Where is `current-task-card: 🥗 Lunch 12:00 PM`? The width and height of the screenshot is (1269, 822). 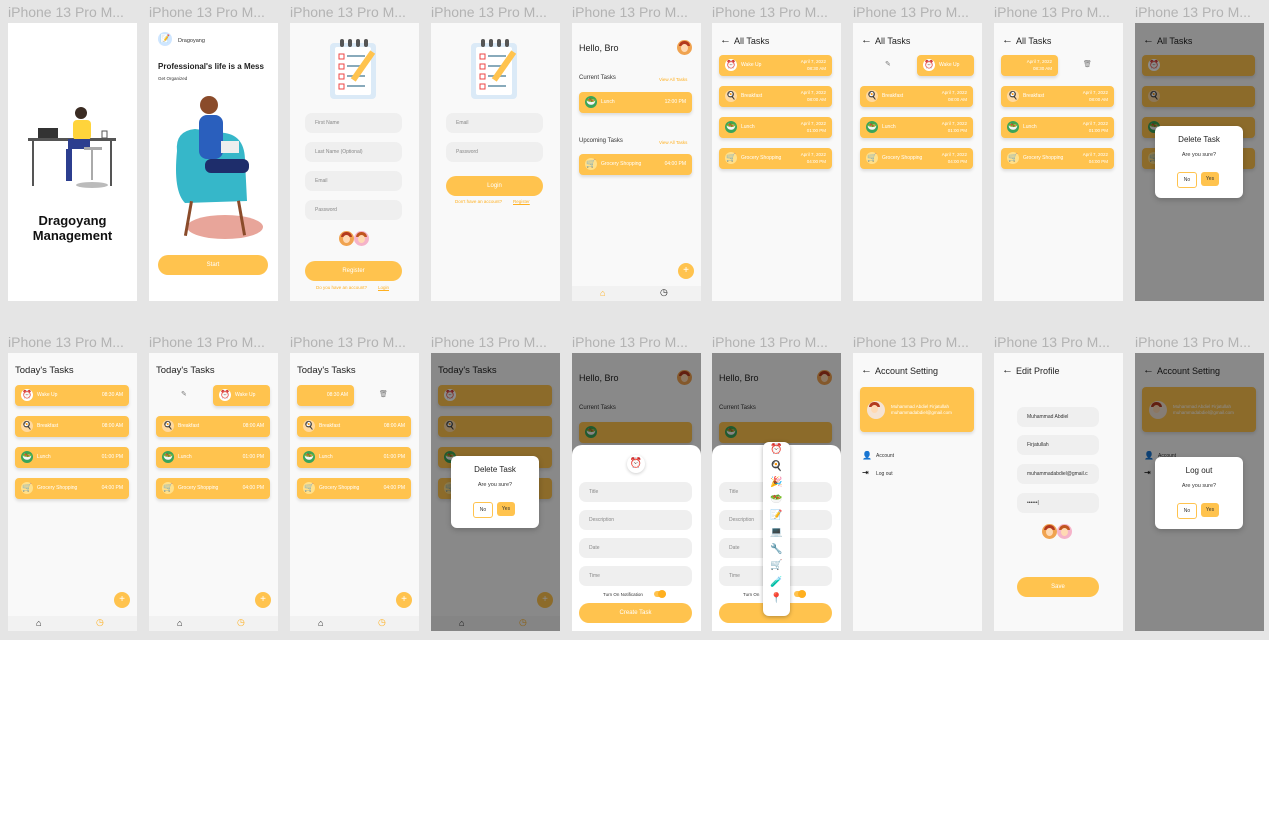 current-task-card: 🥗 Lunch 12:00 PM is located at coordinates (635, 102).